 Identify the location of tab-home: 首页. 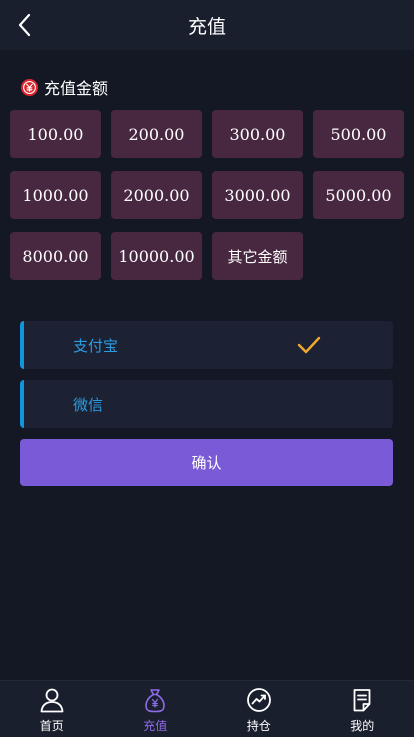
(52, 709).